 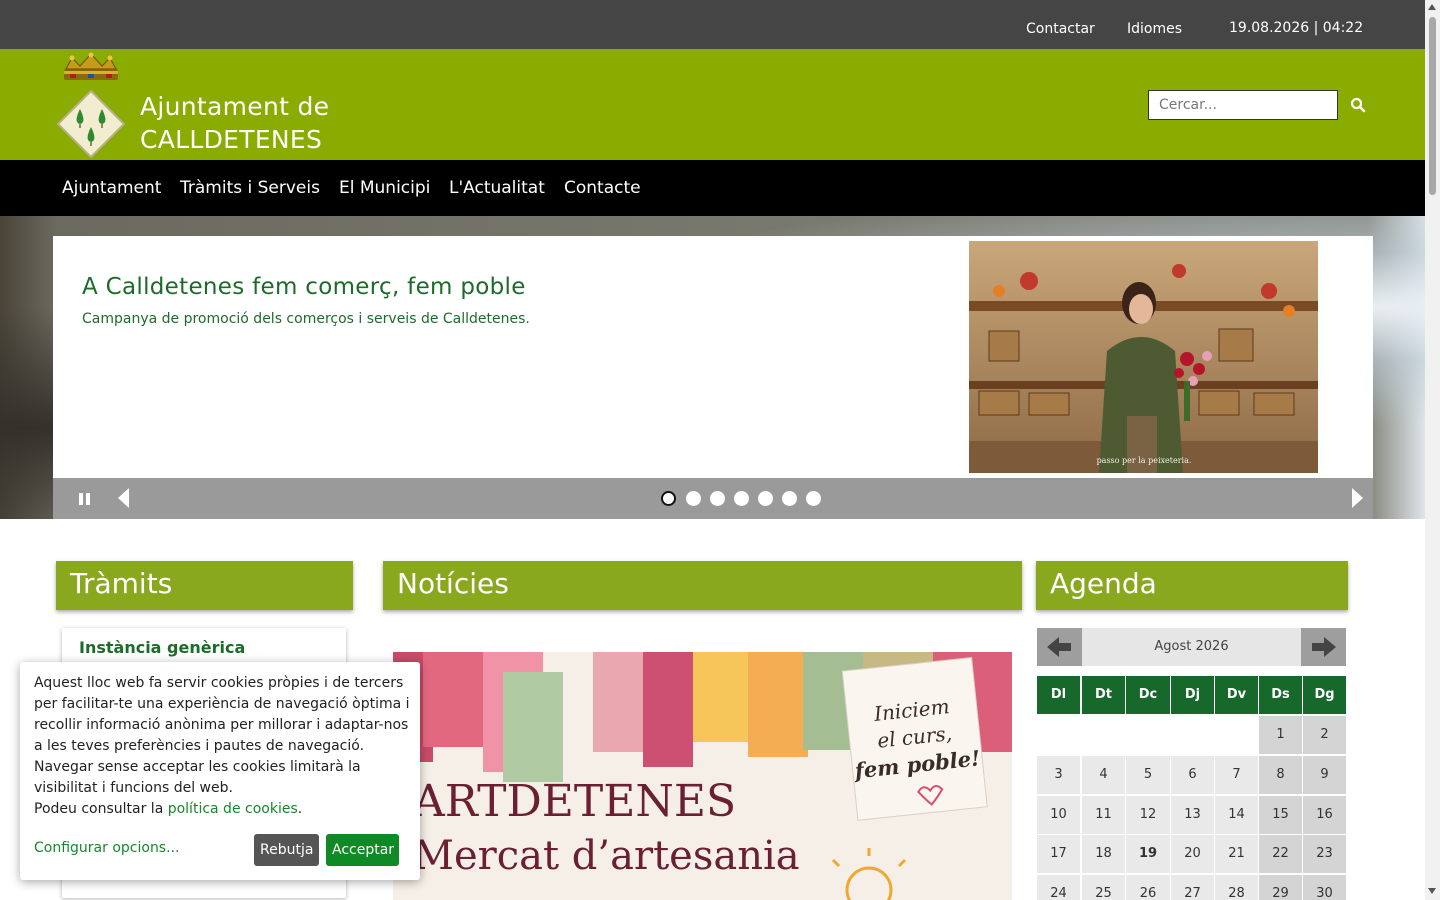 I want to click on date-time: 19.08.2026 | 04:22, so click(x=1296, y=28).